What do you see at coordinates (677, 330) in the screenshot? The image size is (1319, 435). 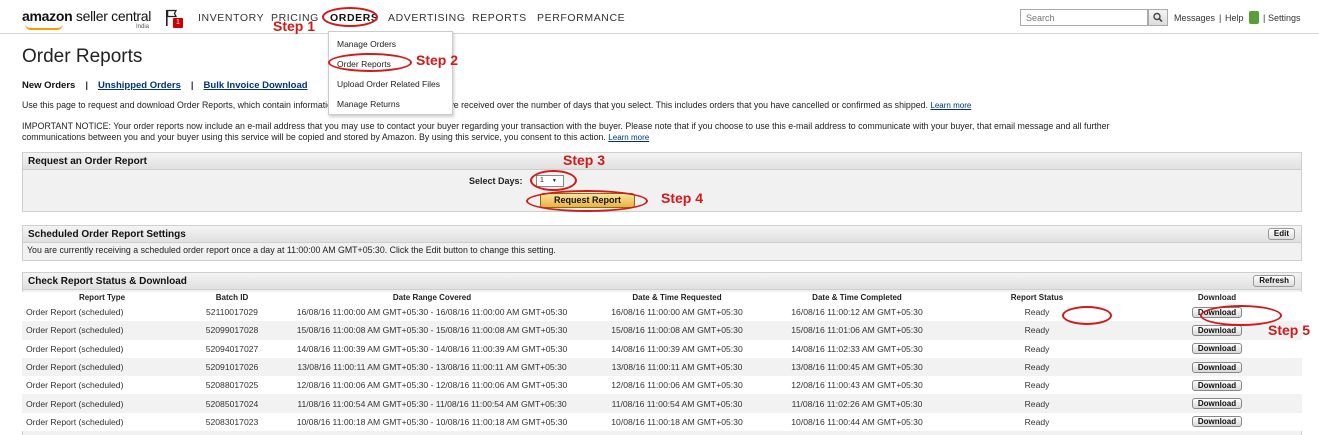 I see `requested-cell: 15/08/16 11:00:08 AM GMT+05:30` at bounding box center [677, 330].